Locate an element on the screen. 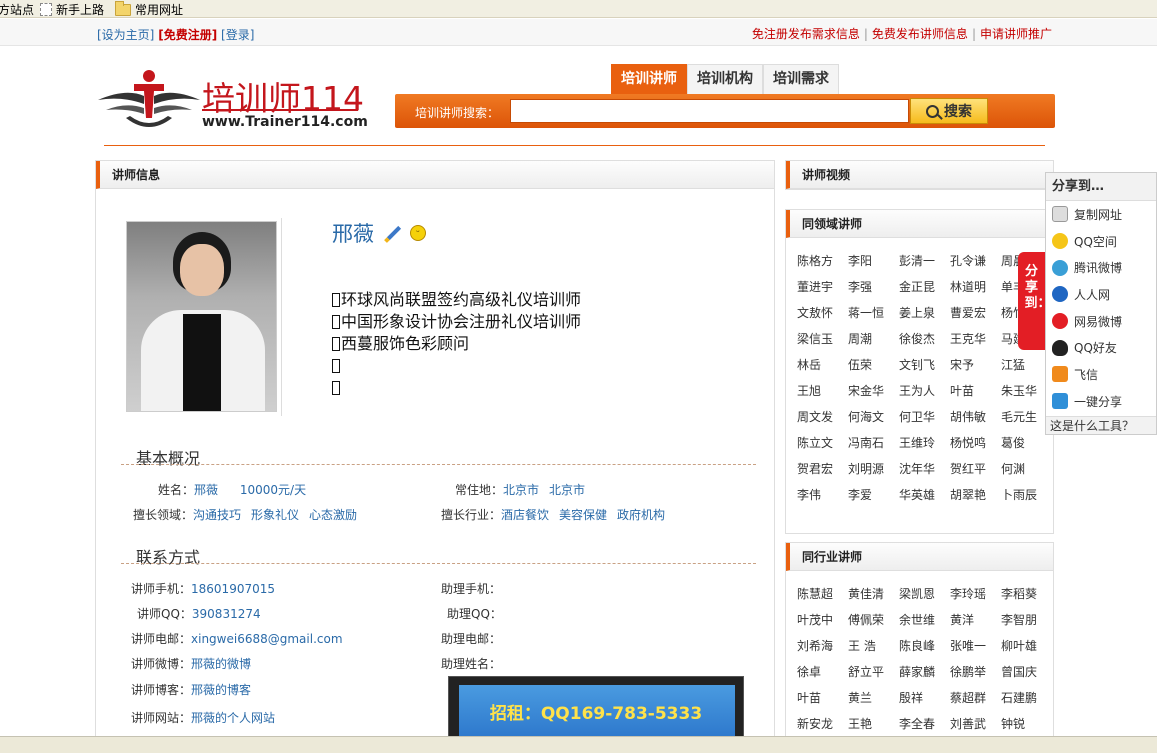 This screenshot has width=1157, height=753. trainer-name-link: 李智朋 is located at coordinates (1026, 620).